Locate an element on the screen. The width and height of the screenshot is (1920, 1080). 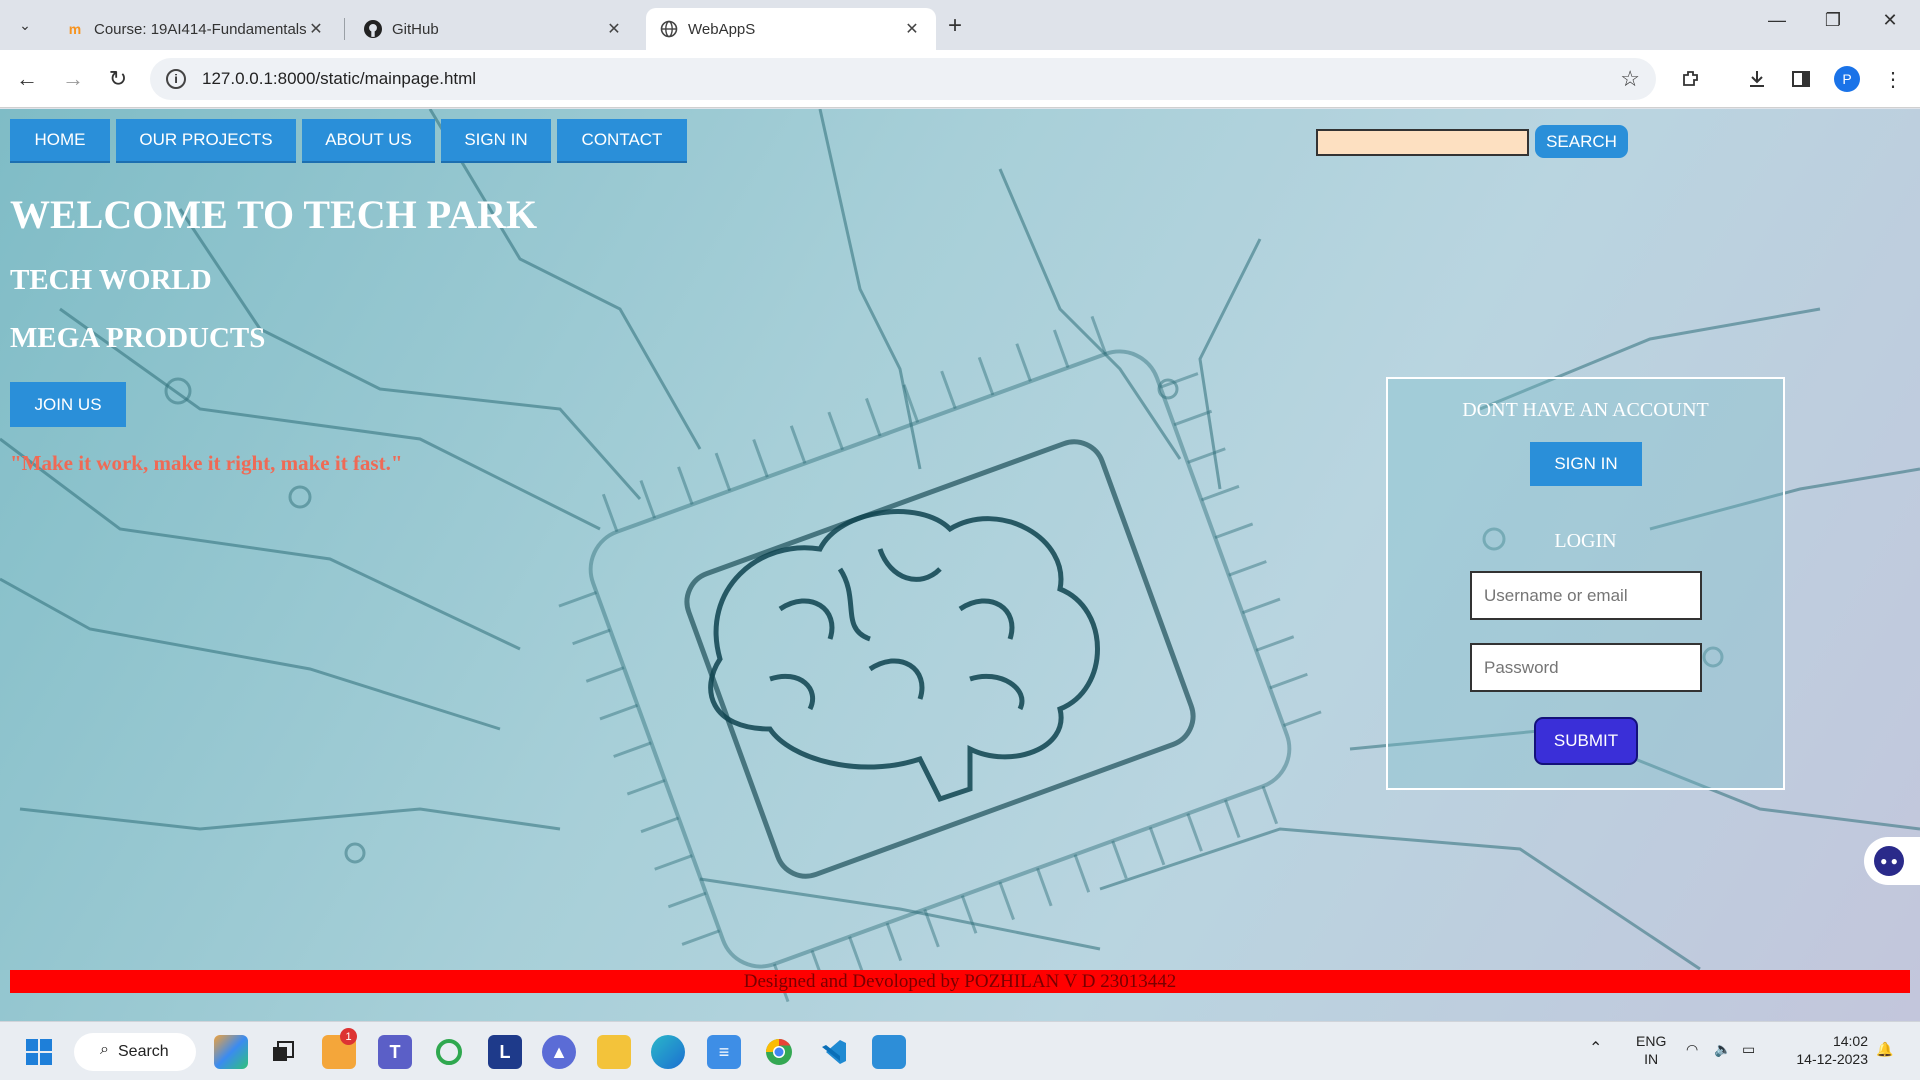
tab-github: GitHub ✕ is located at coordinates (494, 29).